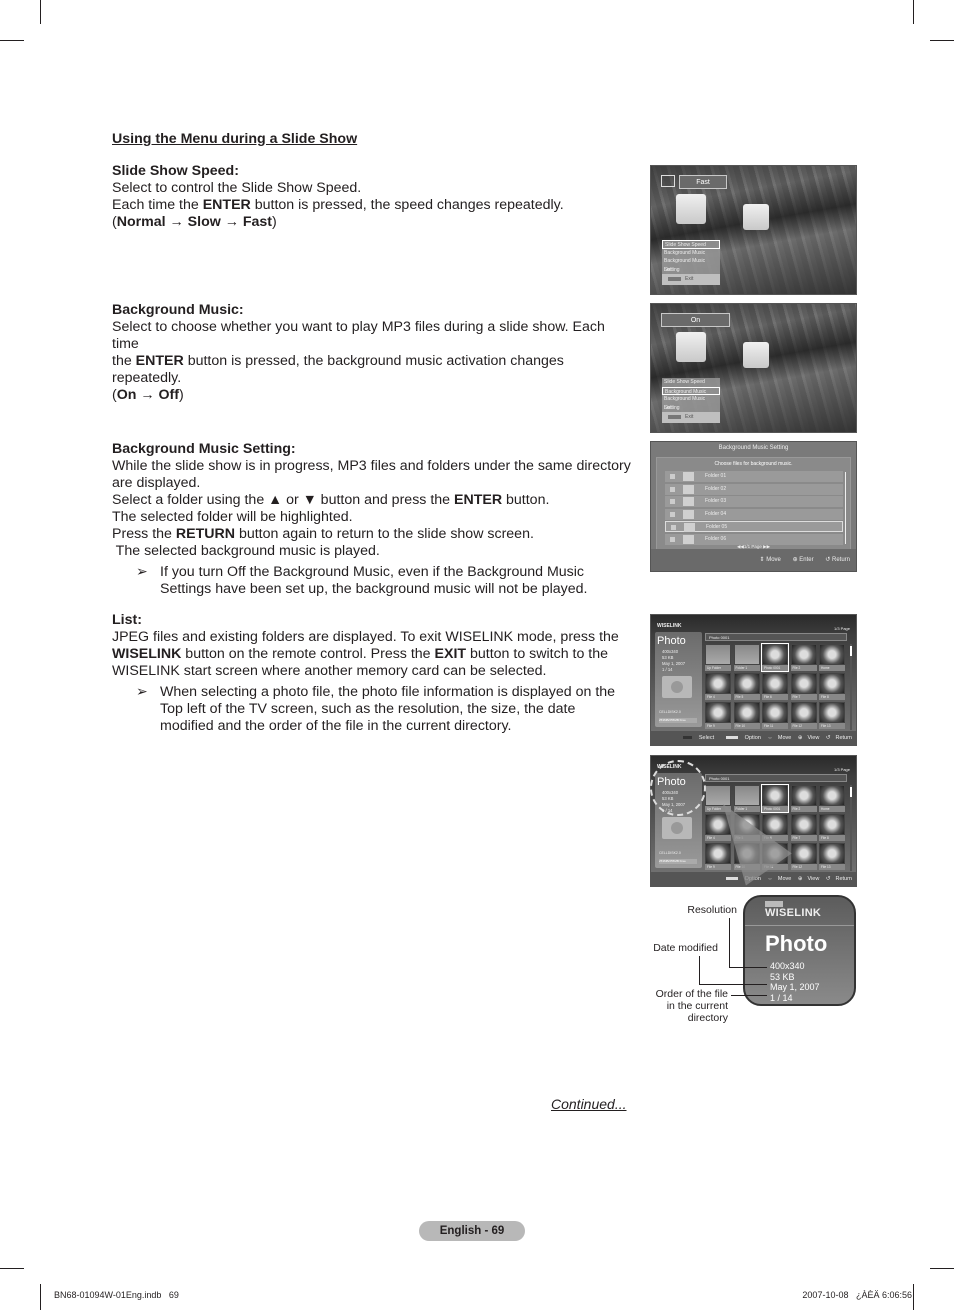 The width and height of the screenshot is (954, 1310). I want to click on folder-thumbnail: Up Folder, so click(718, 657).